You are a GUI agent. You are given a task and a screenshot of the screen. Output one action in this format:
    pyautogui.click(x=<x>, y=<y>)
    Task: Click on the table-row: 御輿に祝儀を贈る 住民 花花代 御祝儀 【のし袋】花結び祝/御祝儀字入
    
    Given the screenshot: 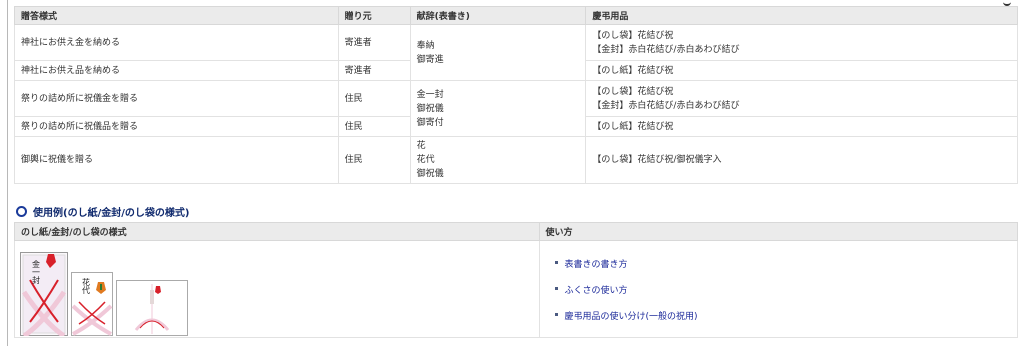 What is the action you would take?
    pyautogui.click(x=516, y=160)
    